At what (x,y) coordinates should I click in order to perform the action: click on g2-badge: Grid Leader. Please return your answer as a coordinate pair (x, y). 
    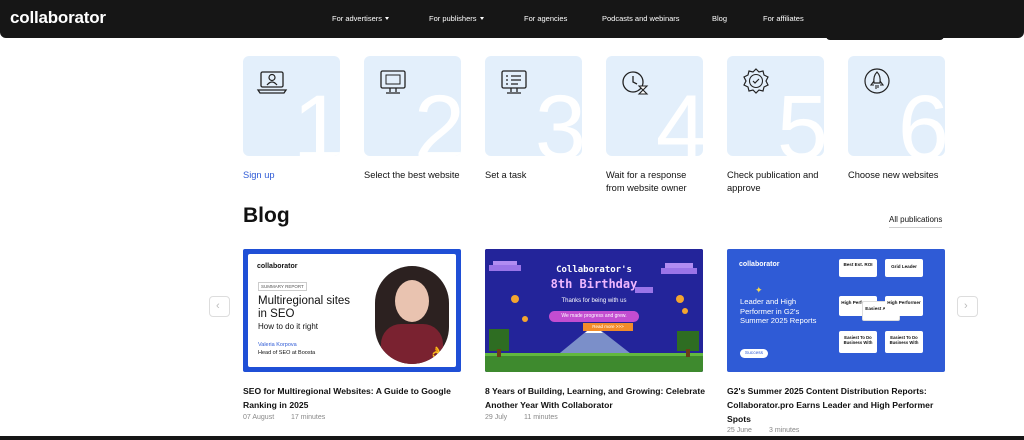
    Looking at the image, I should click on (904, 268).